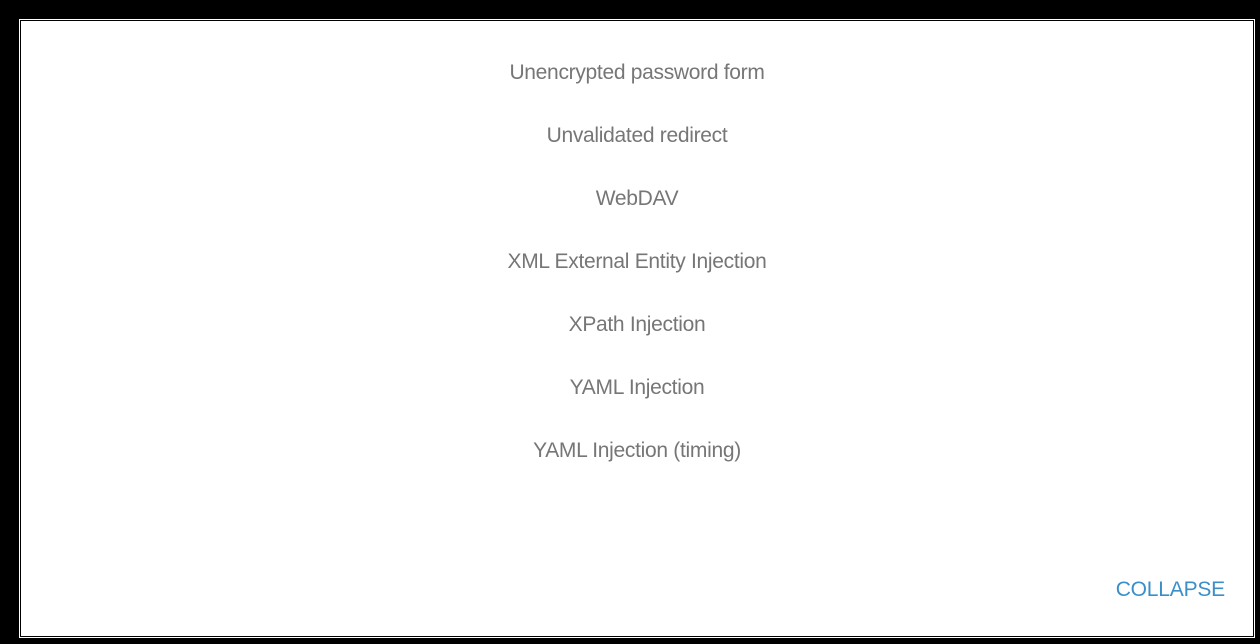 The image size is (1260, 644). What do you see at coordinates (1170, 590) in the screenshot?
I see `collapse-button: COLLAPSE` at bounding box center [1170, 590].